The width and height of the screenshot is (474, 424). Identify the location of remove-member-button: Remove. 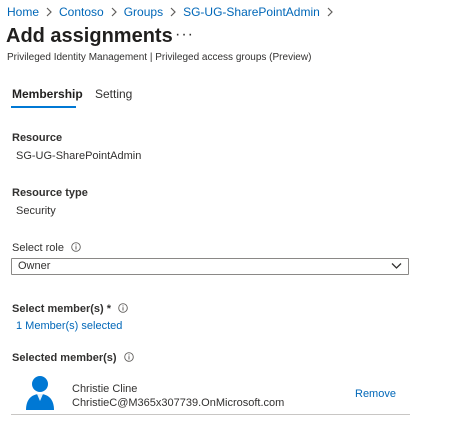
(375, 394).